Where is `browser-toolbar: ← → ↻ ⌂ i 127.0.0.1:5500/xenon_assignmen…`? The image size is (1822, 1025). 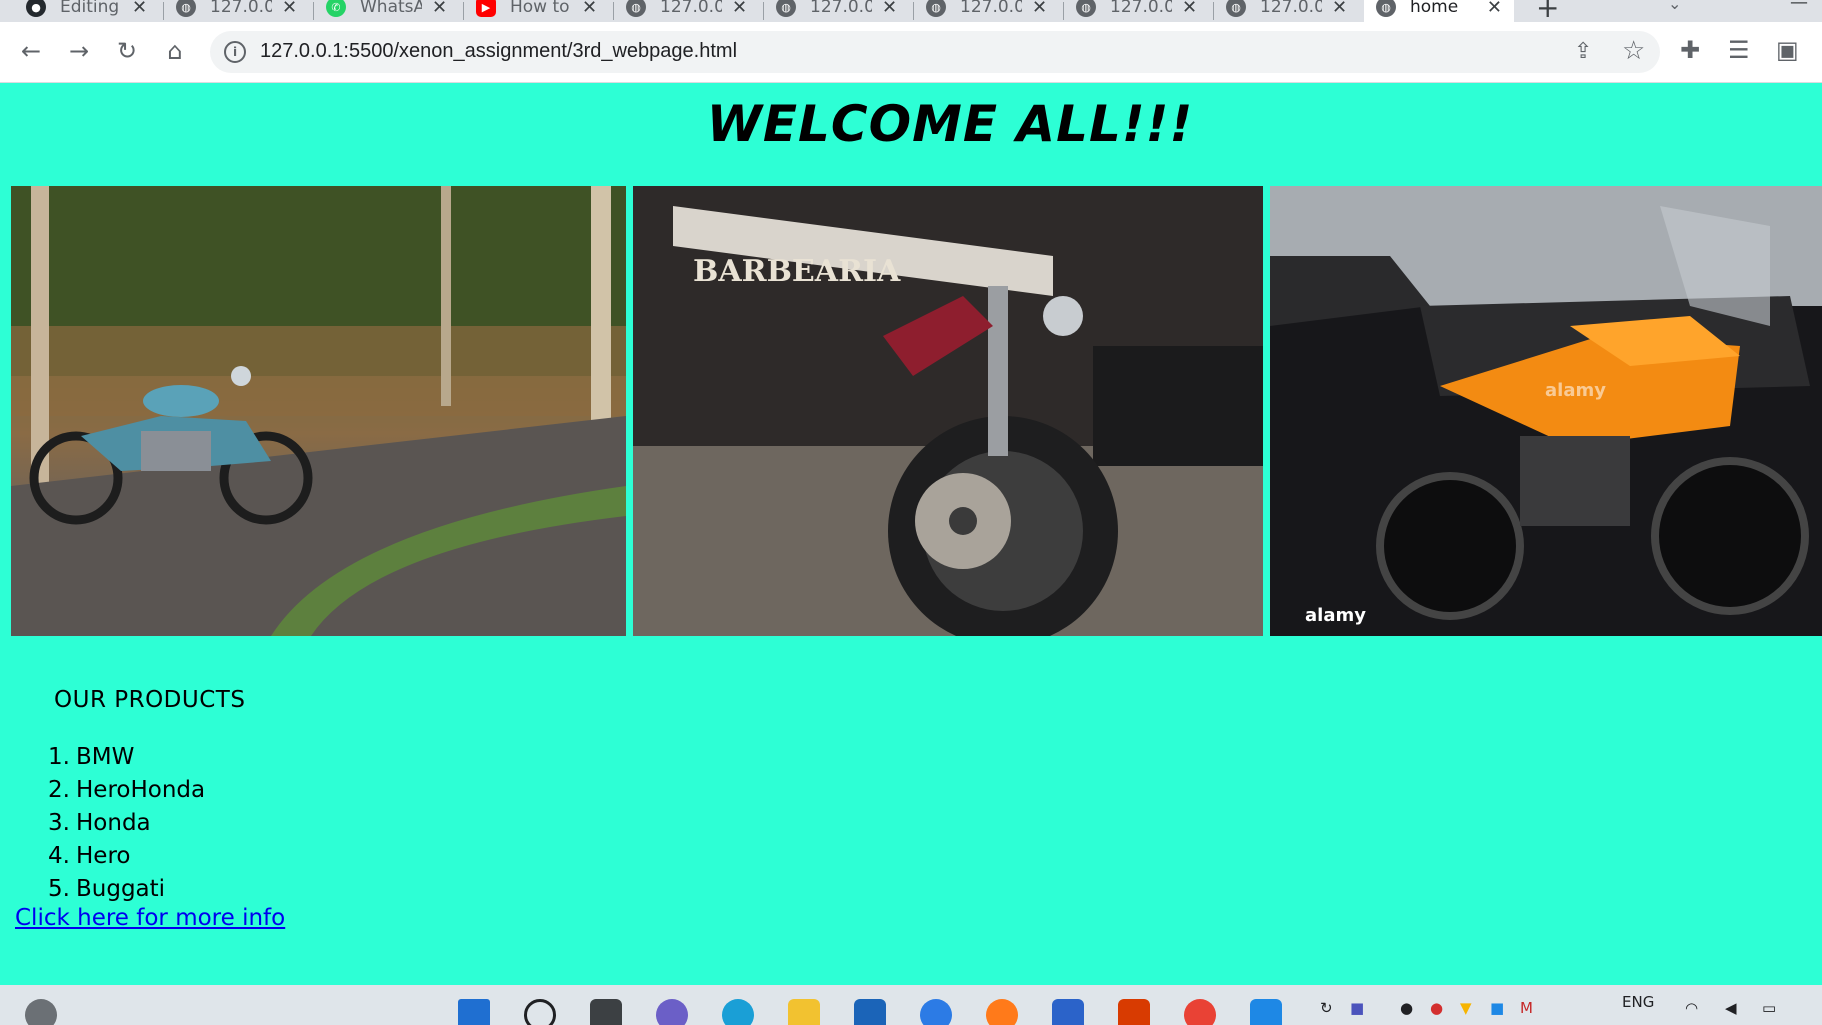 browser-toolbar: ← → ↻ ⌂ i 127.0.0.1:5500/xenon_assignmen… is located at coordinates (911, 52).